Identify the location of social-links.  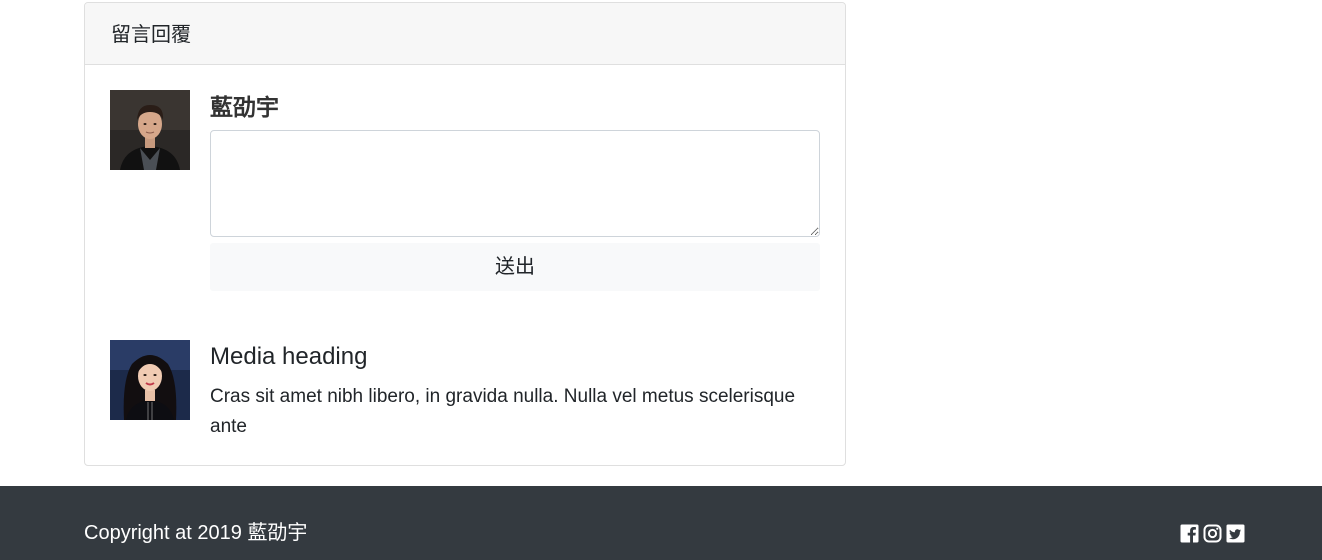
(1212, 533).